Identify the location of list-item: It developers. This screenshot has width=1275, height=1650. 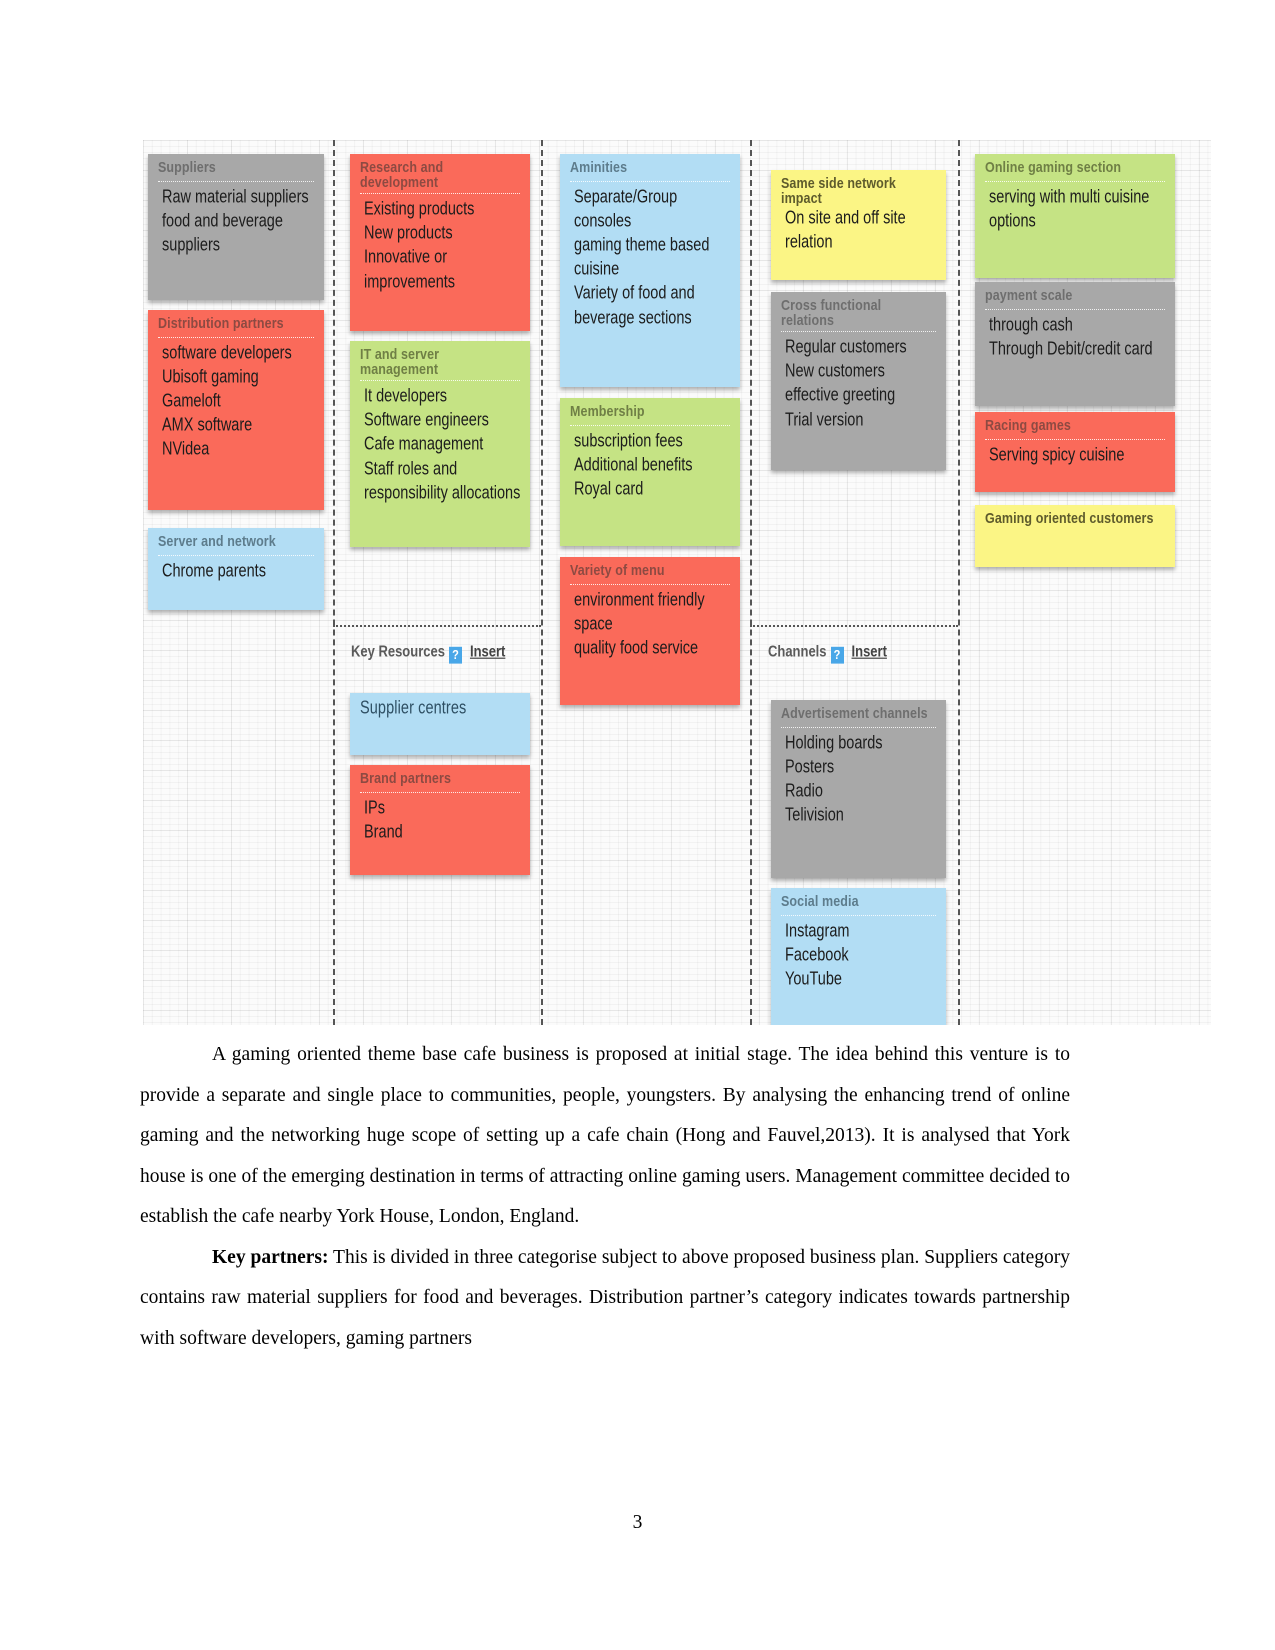
(406, 396).